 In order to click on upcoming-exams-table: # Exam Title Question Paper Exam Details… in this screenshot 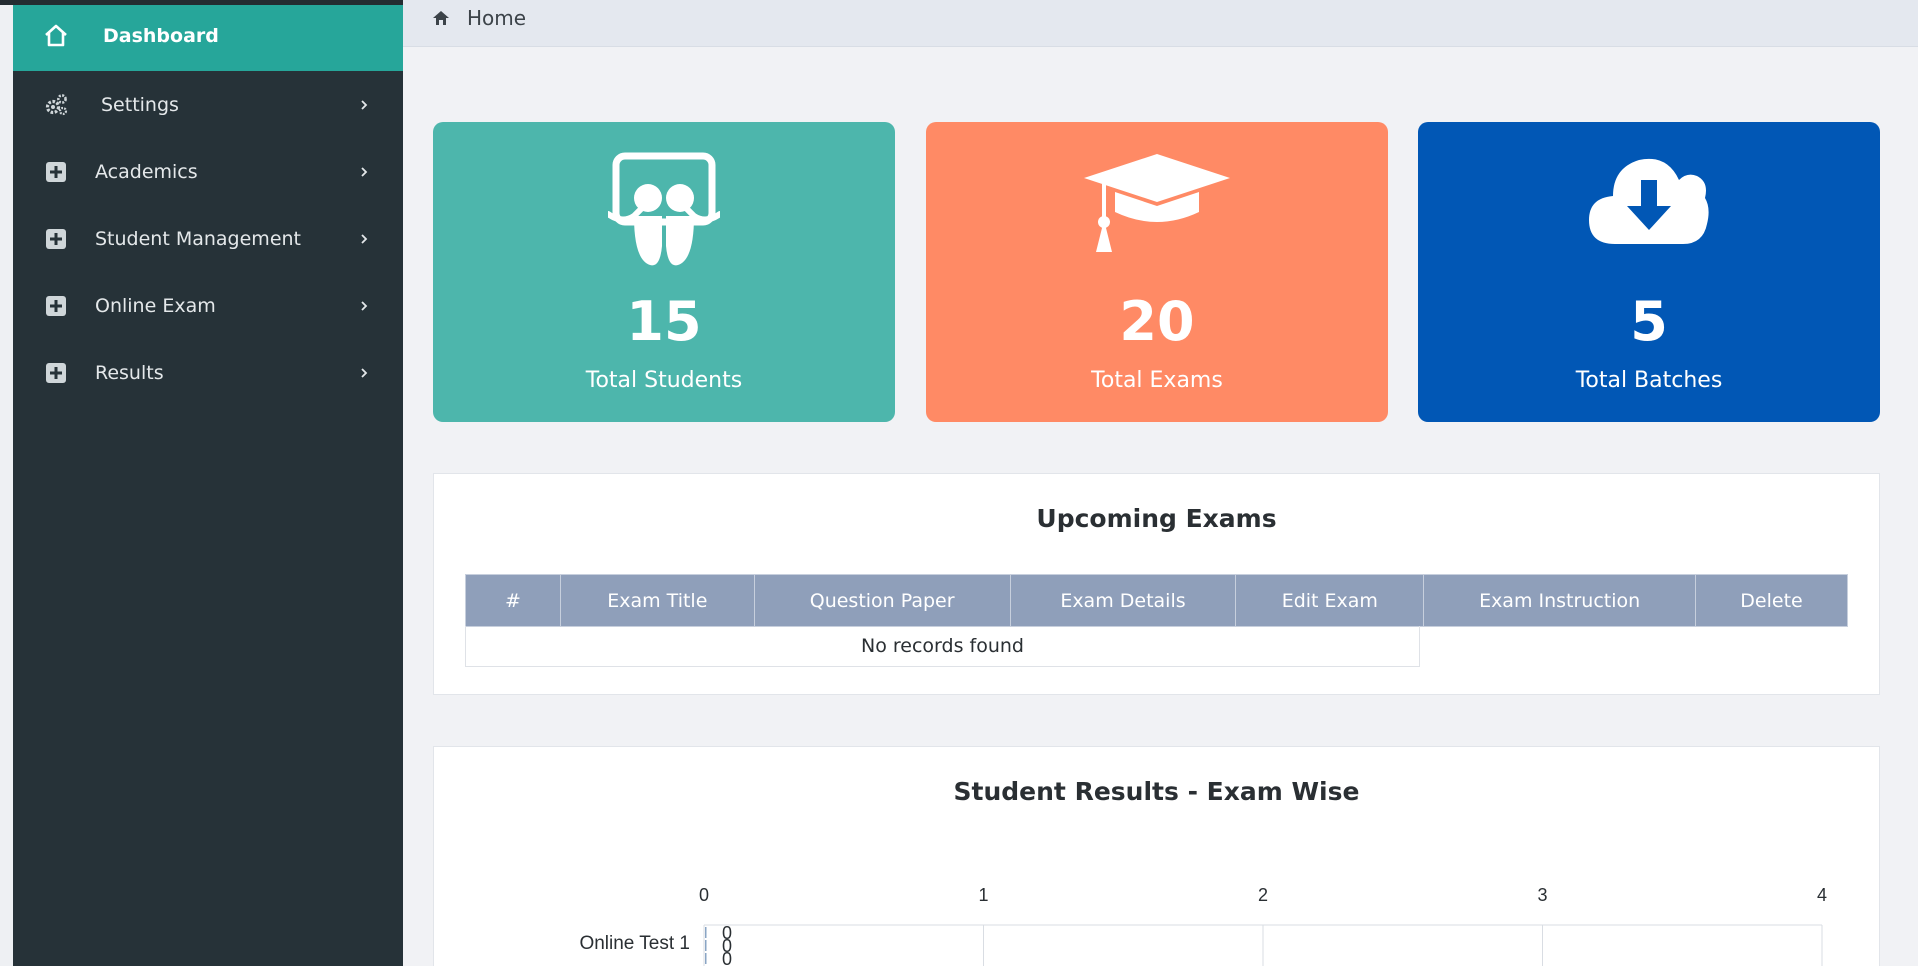, I will do `click(1156, 600)`.